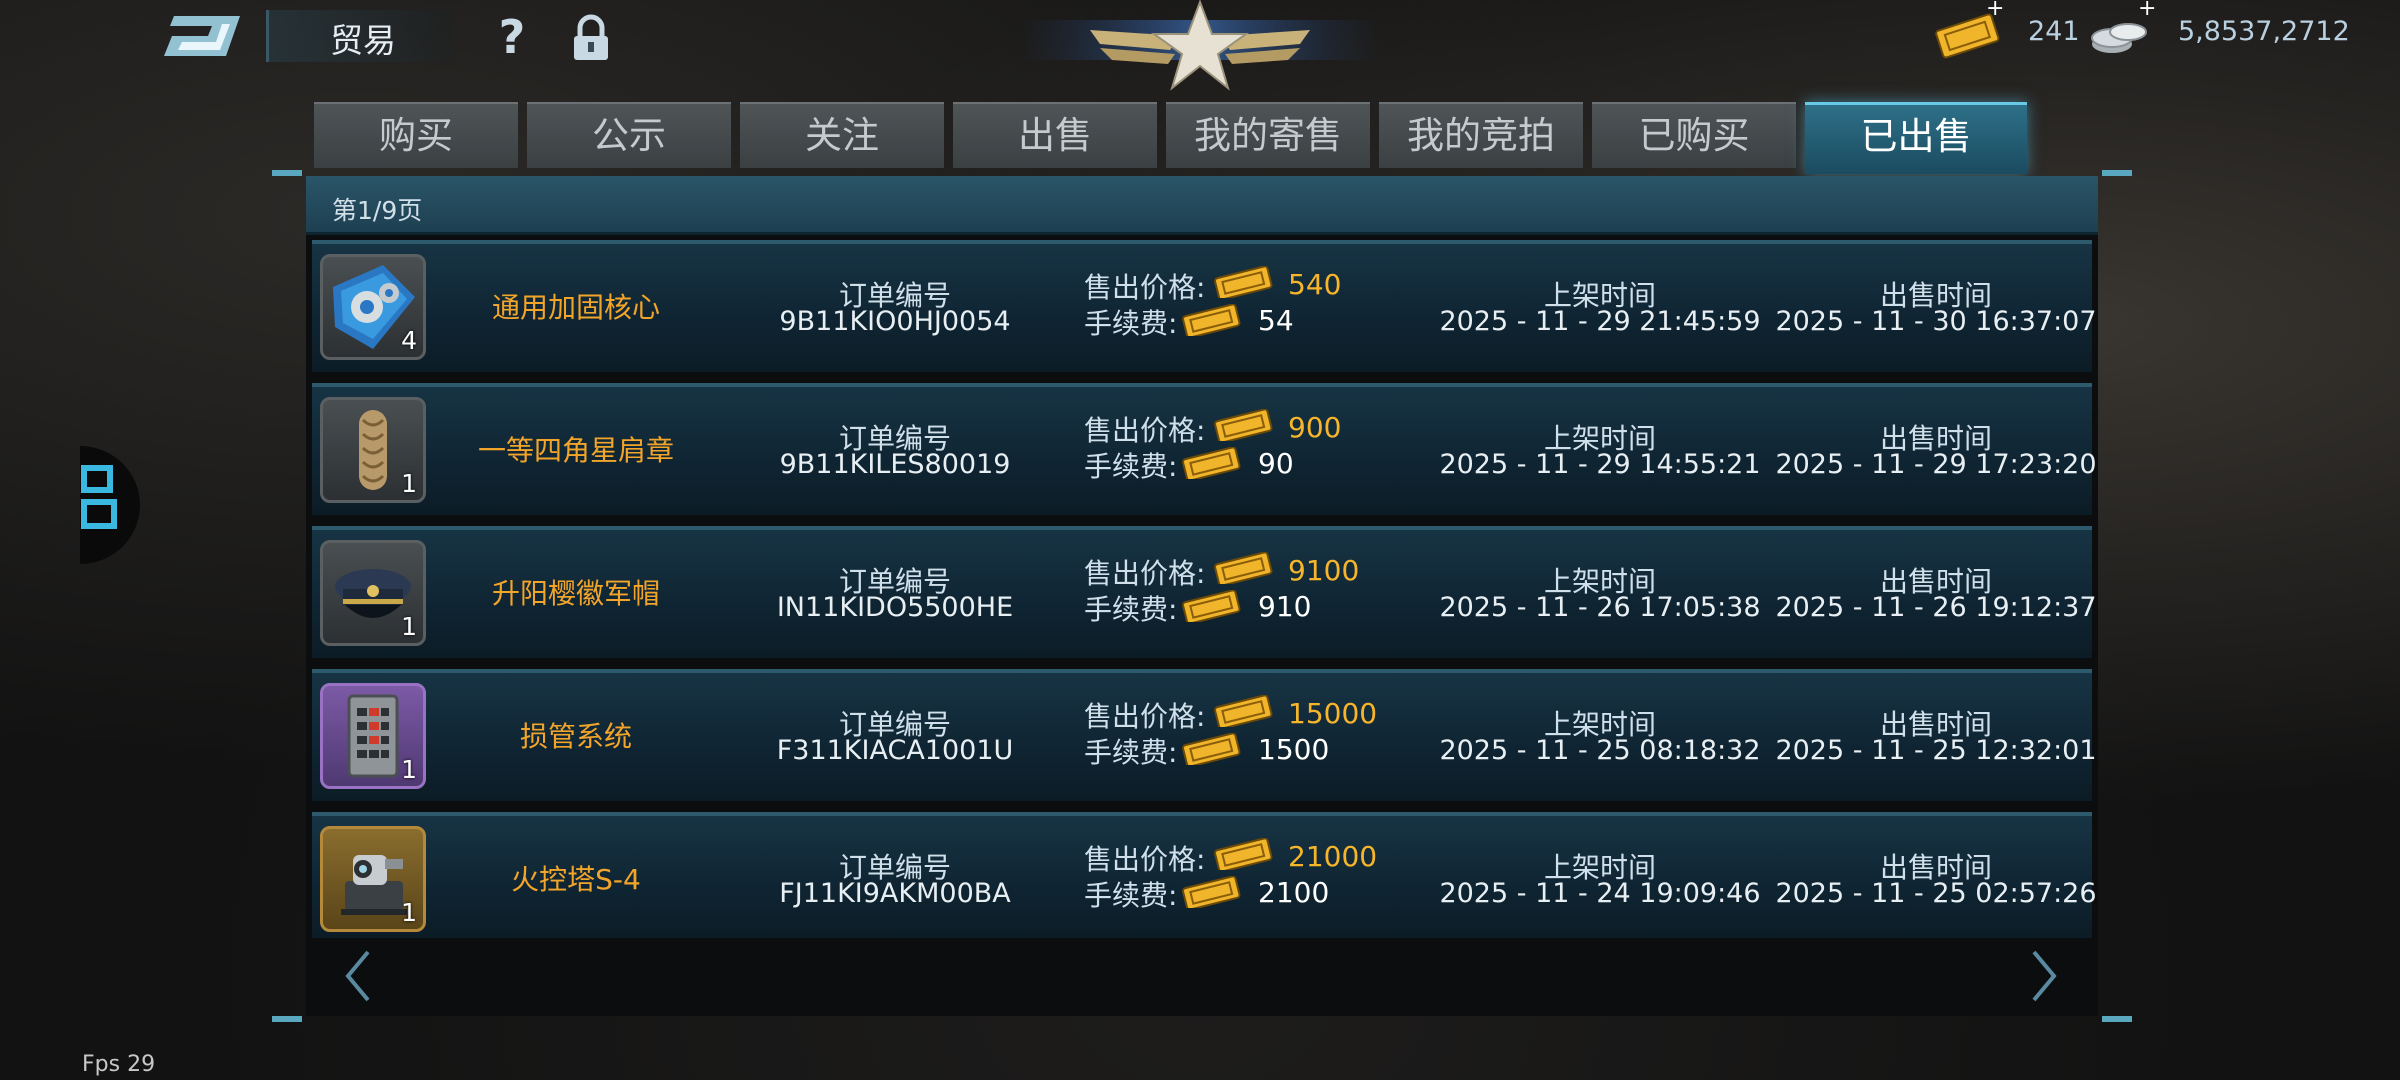 The image size is (2400, 1080). I want to click on previous-page-icon, so click(357, 976).